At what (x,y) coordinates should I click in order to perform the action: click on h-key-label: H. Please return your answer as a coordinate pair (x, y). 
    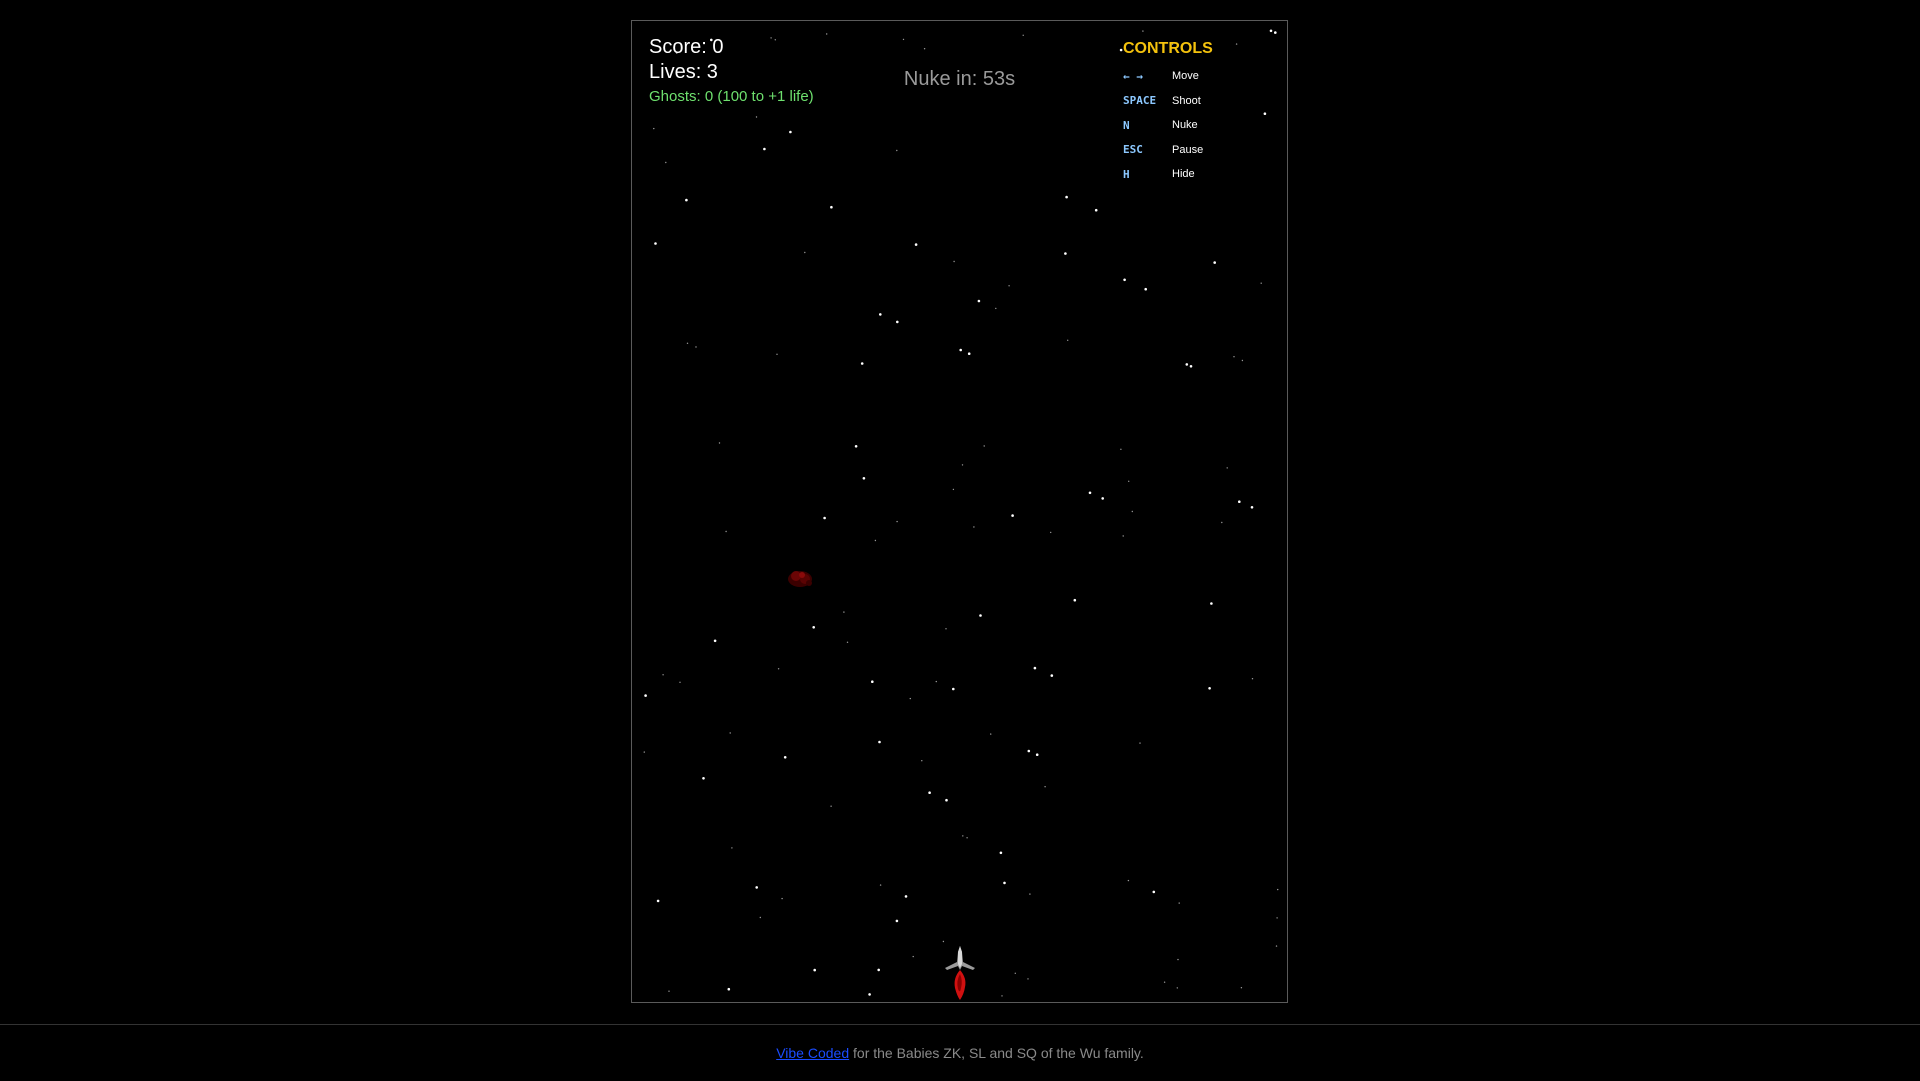
    Looking at the image, I should click on (1126, 174).